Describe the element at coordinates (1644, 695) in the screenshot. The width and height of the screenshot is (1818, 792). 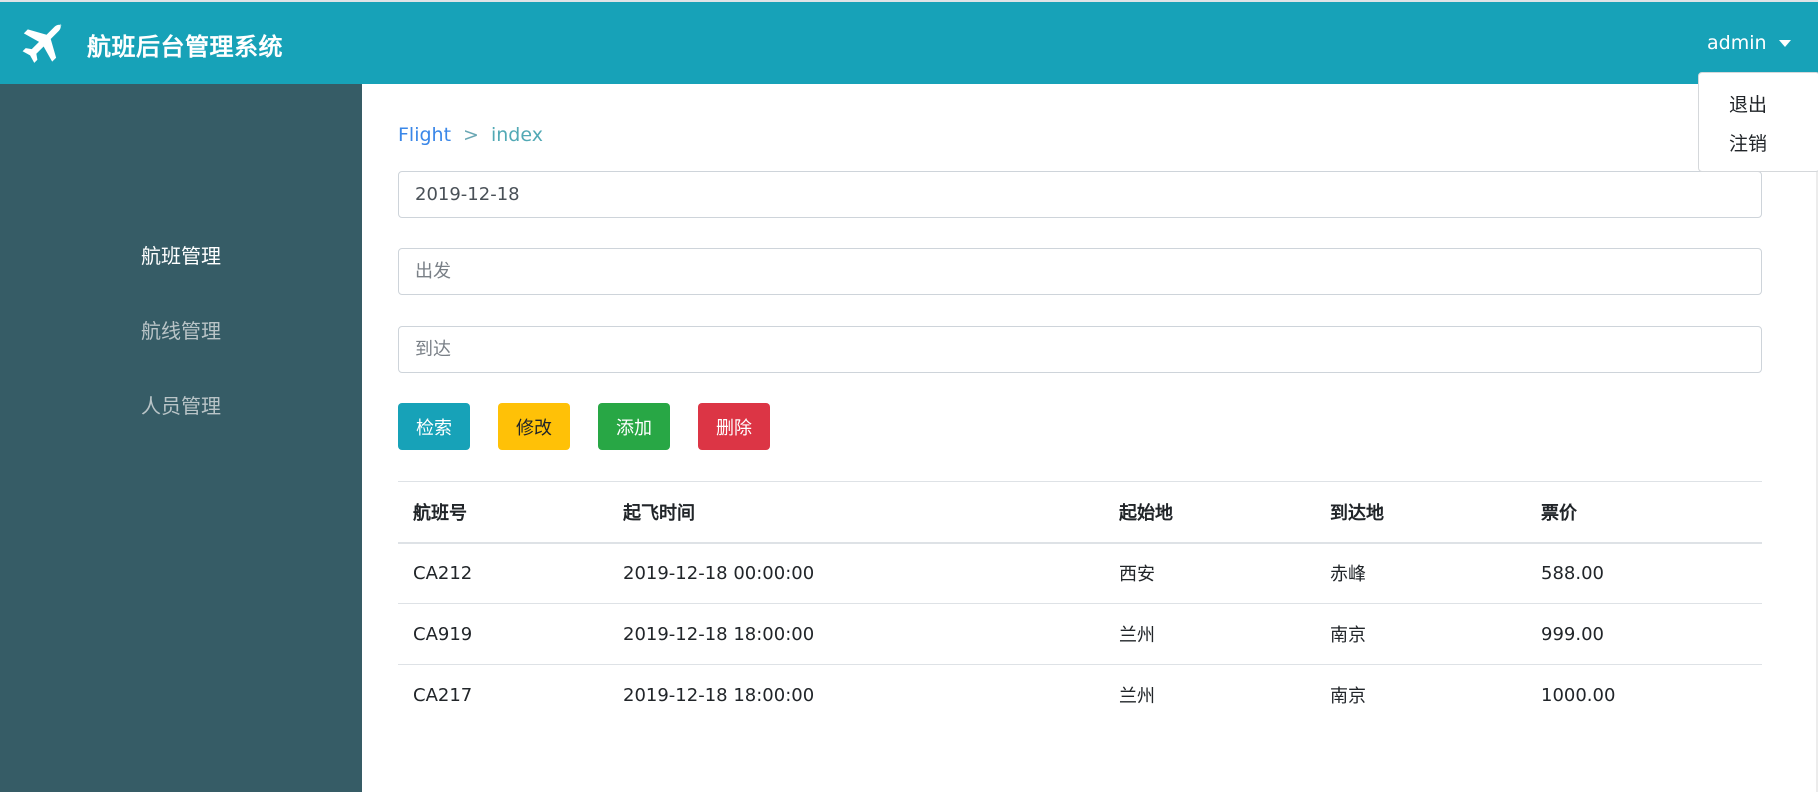
I see `cell-price: 1000.00` at that location.